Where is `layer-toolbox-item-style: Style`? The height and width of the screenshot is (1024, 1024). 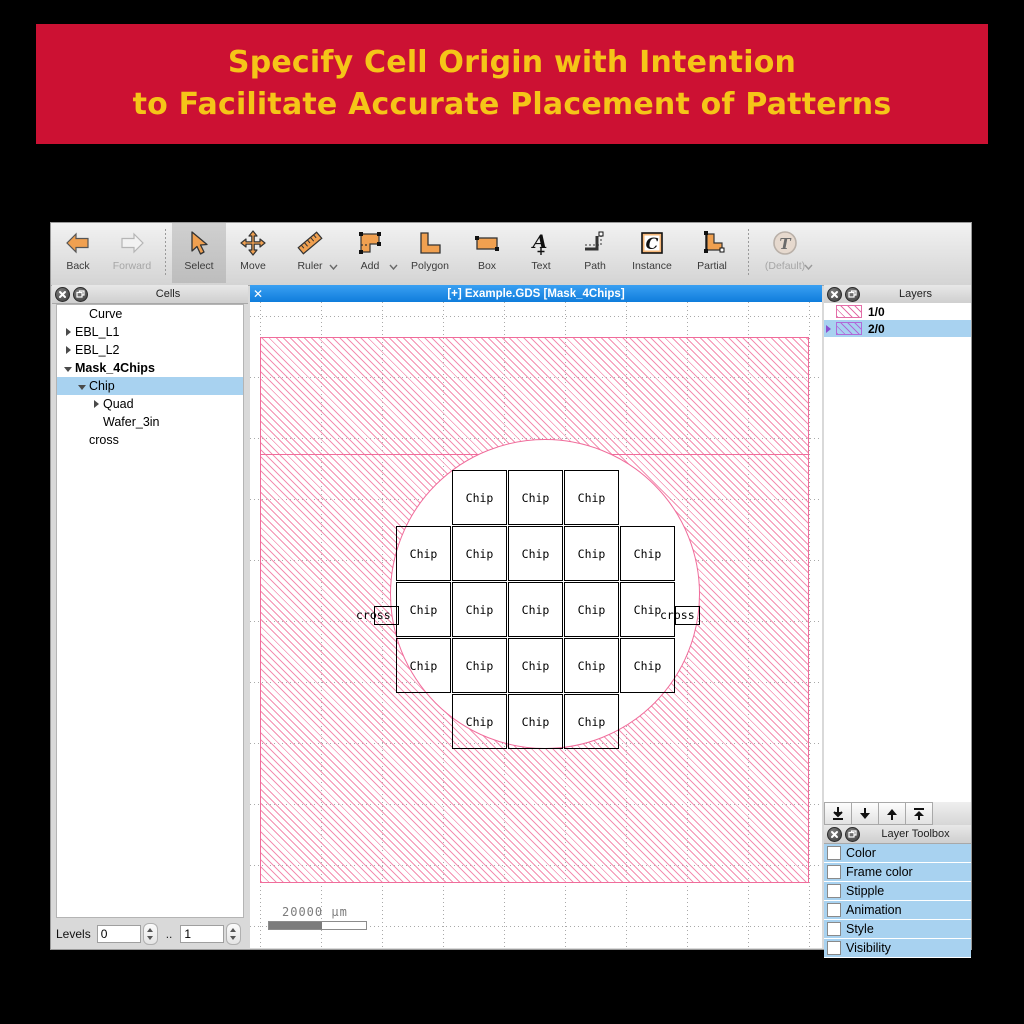
layer-toolbox-item-style: Style is located at coordinates (897, 929).